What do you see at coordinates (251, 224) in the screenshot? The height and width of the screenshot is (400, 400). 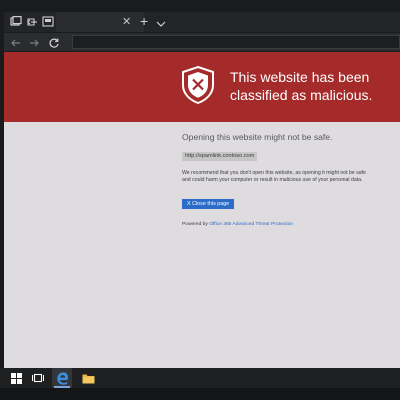 I see `atp-link: Office 365 Advanced Threat Protection` at bounding box center [251, 224].